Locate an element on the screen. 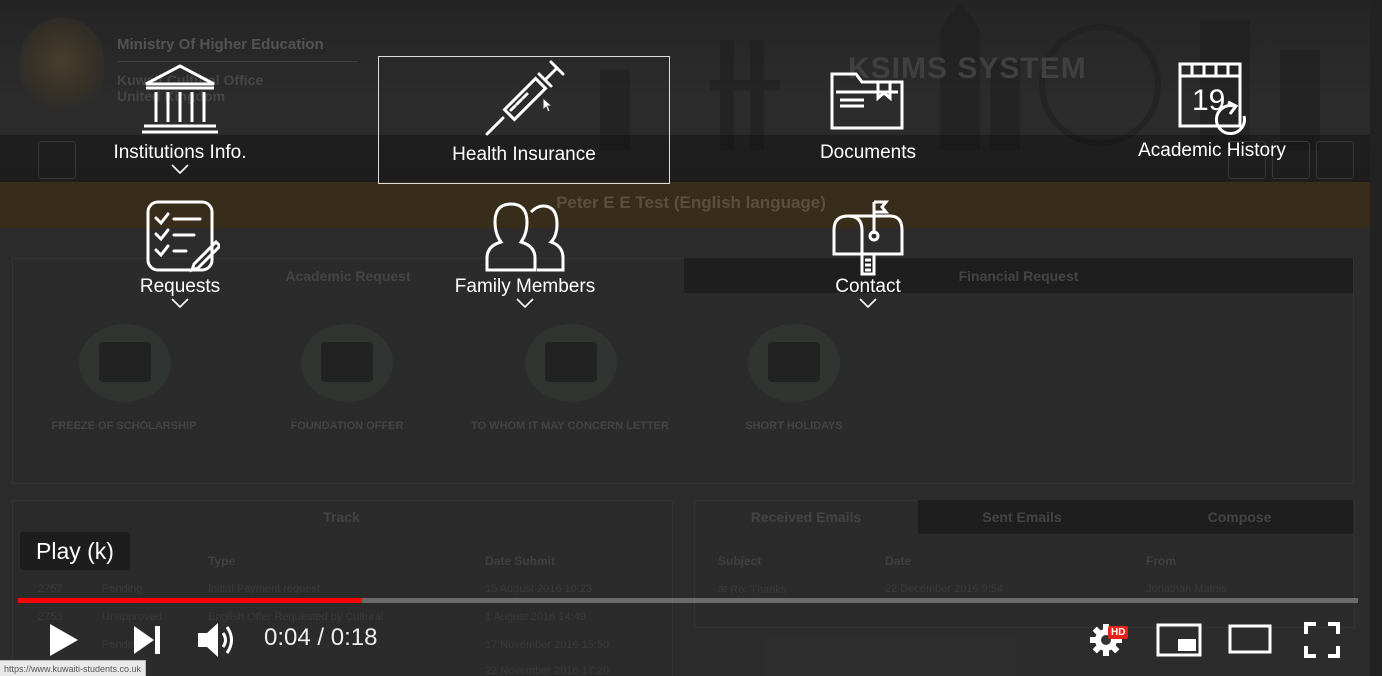  progress-played is located at coordinates (190, 600).